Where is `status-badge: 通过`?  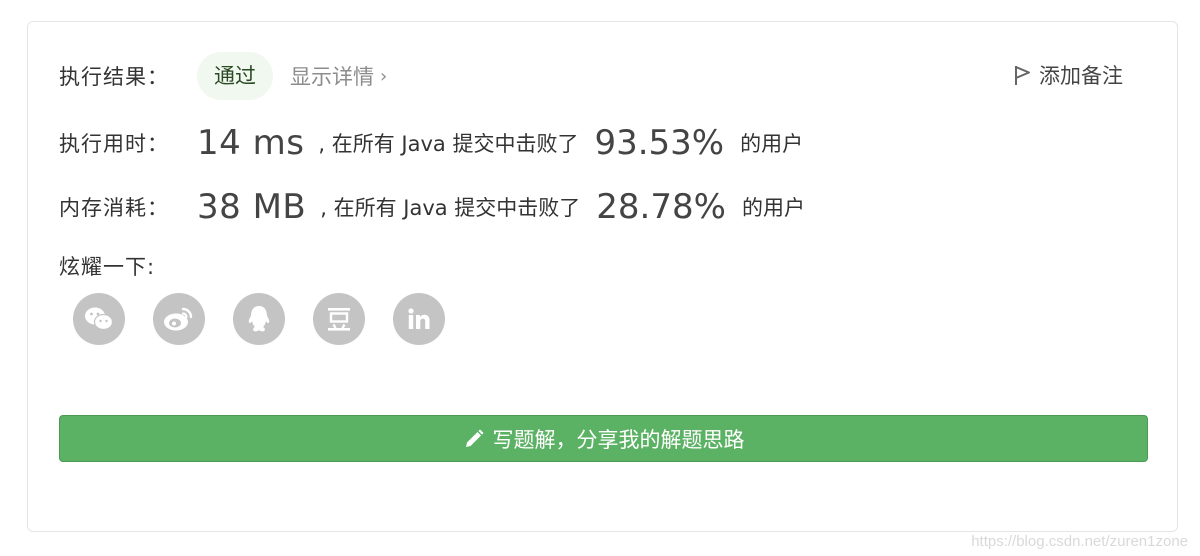
status-badge: 通过 is located at coordinates (235, 76).